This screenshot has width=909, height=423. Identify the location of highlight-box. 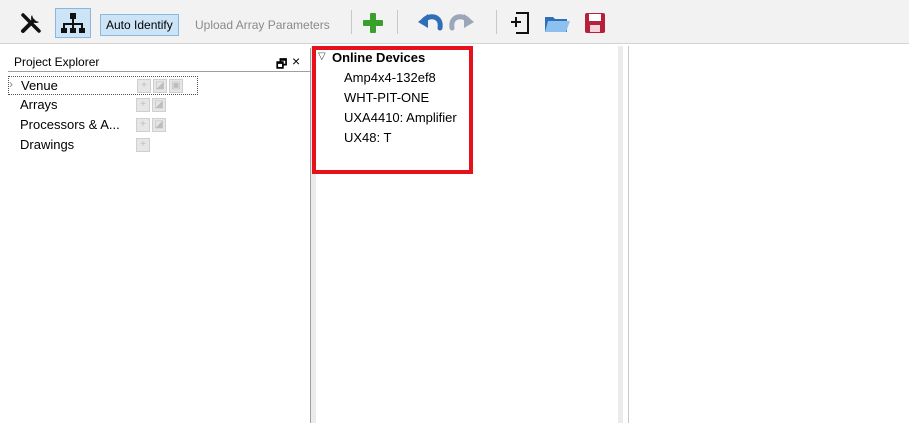
(392, 110).